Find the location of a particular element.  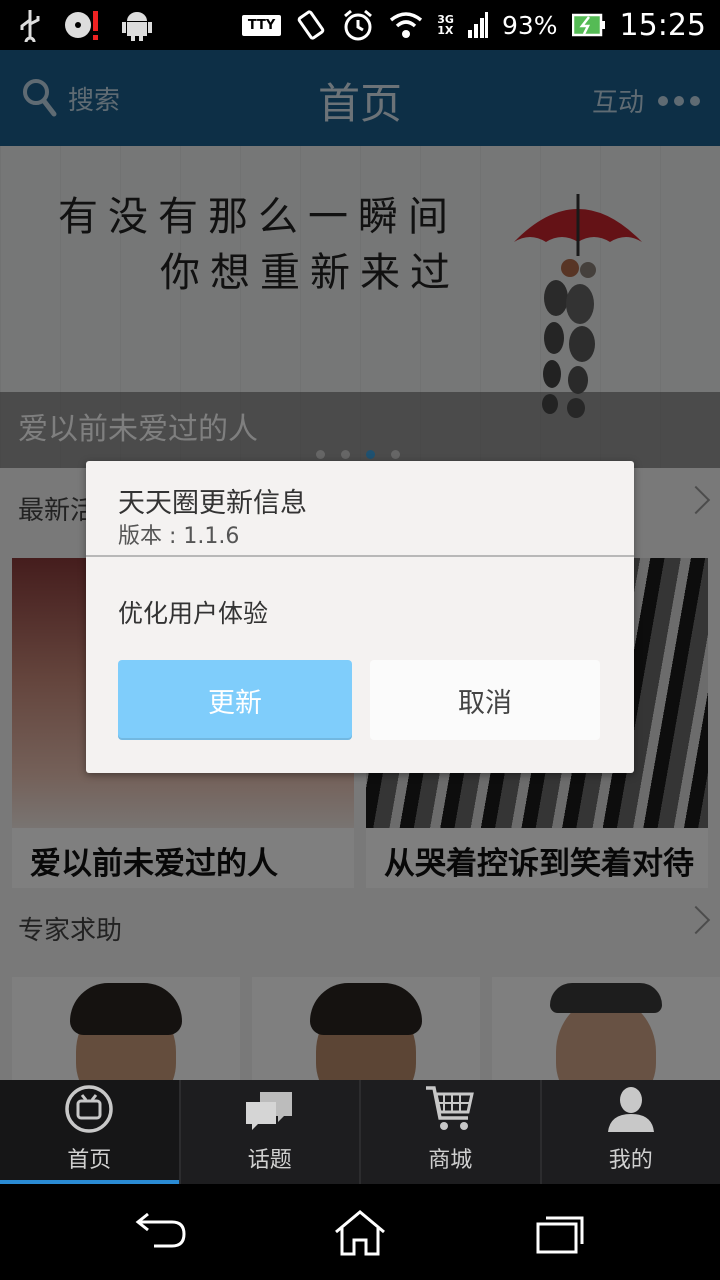

network-type: 3G 1X is located at coordinates (445, 25).